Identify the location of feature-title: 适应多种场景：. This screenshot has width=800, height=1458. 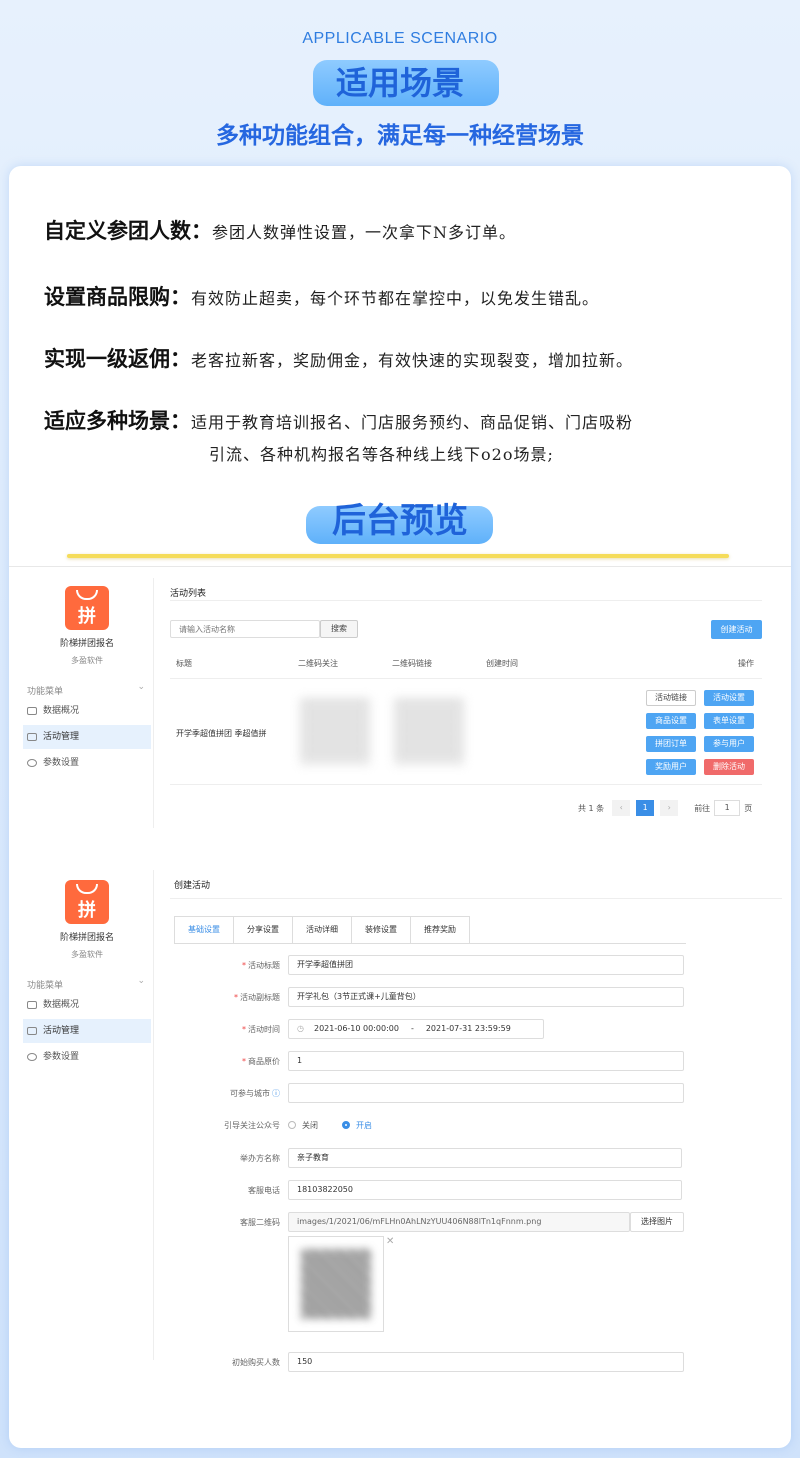
(117, 420).